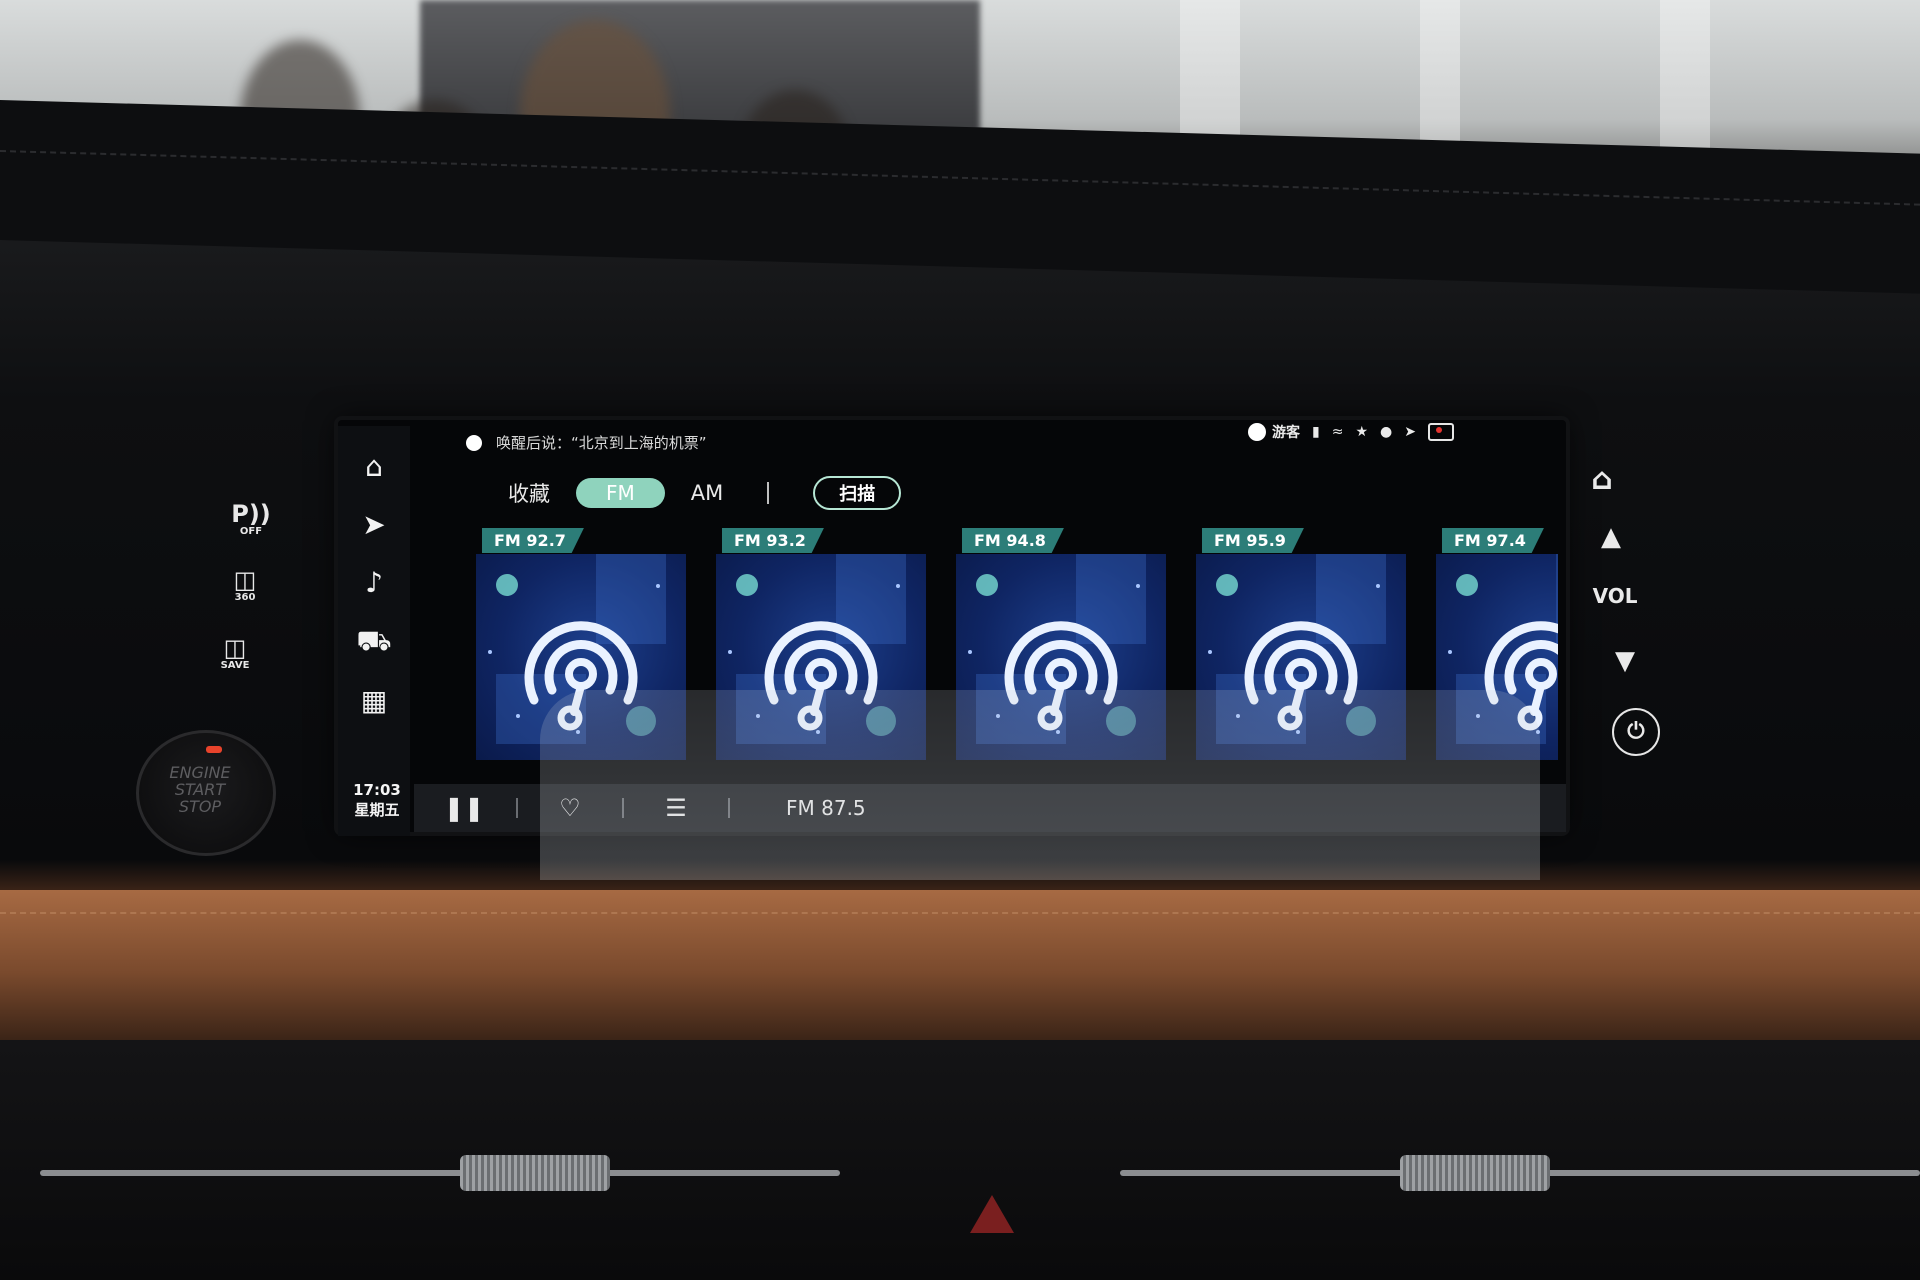  I want to click on voice-hint: 唤醒后说：“北京到上海的机票”, so click(586, 442).